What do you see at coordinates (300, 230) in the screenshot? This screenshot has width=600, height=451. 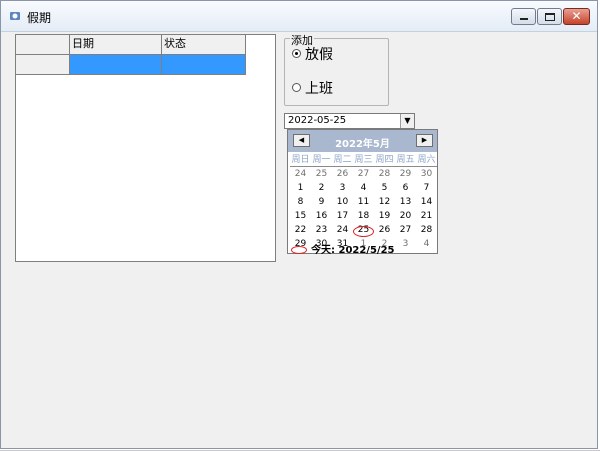 I see `calendar-day: 22` at bounding box center [300, 230].